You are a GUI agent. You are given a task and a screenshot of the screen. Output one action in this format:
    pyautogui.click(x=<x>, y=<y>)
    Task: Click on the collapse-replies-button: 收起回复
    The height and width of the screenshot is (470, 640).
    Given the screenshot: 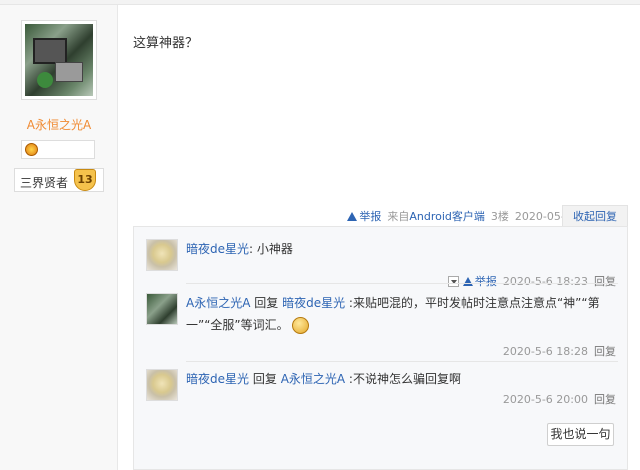 What is the action you would take?
    pyautogui.click(x=595, y=216)
    